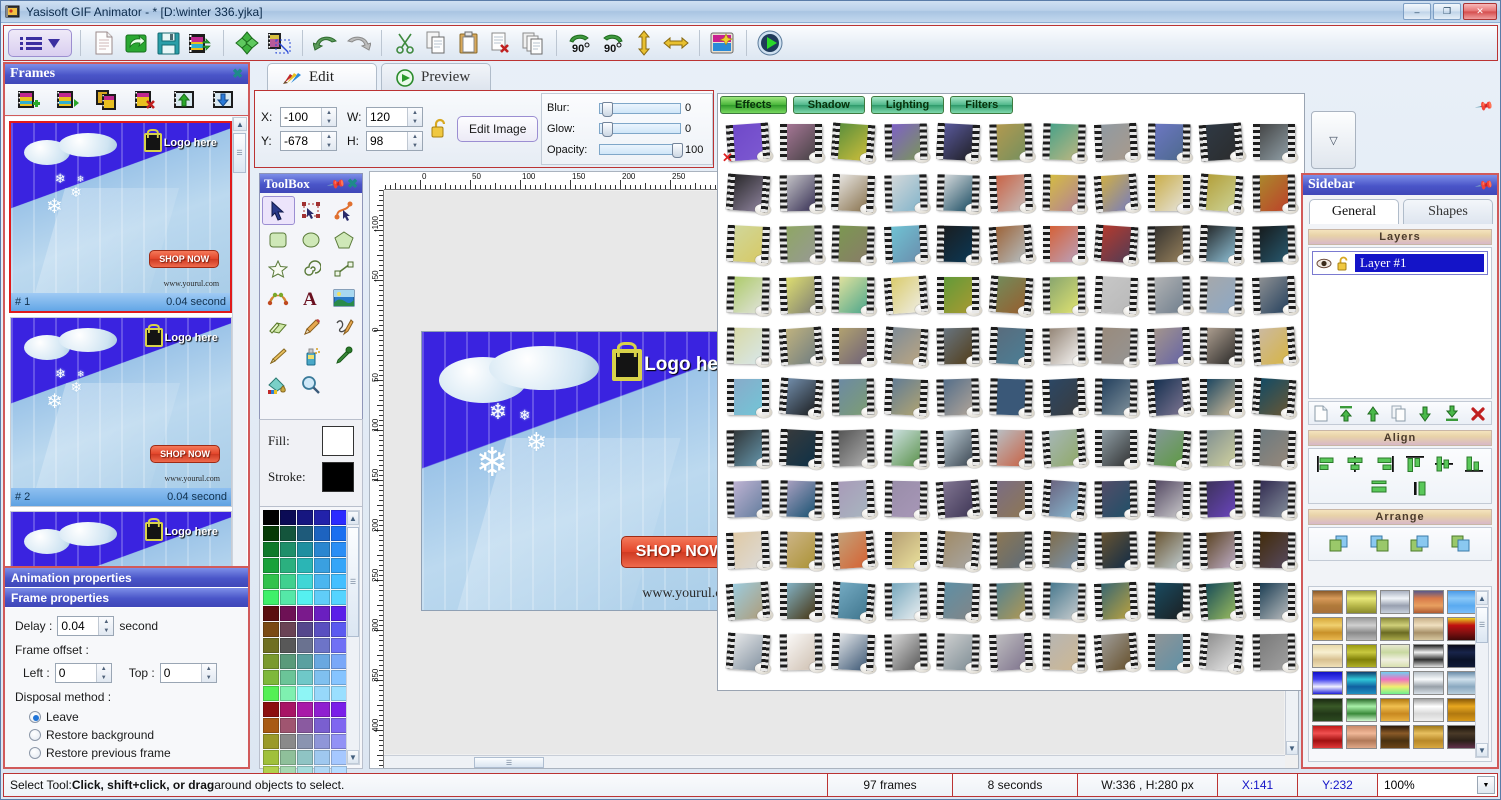 The width and height of the screenshot is (1501, 800). Describe the element at coordinates (828, 105) in the screenshot. I see `tab-shadow: Shadow` at that location.